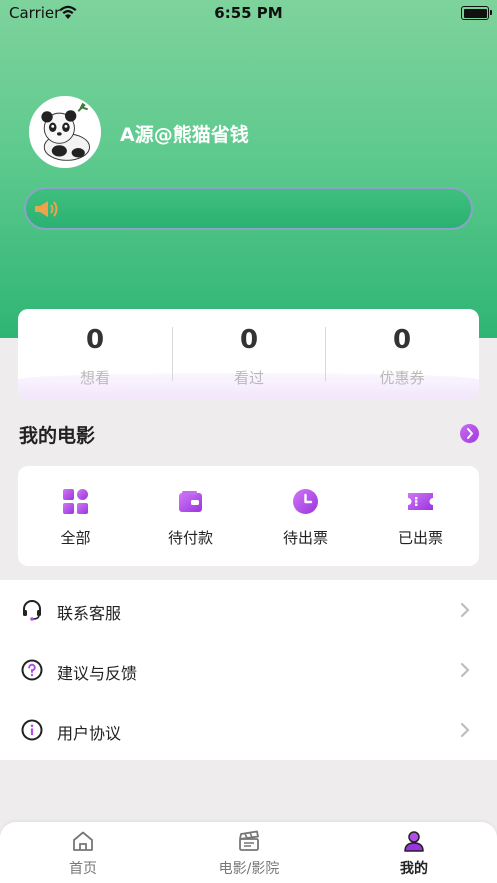 The height and width of the screenshot is (883, 497). I want to click on order-pending-payment-label: 待付款, so click(190, 538).